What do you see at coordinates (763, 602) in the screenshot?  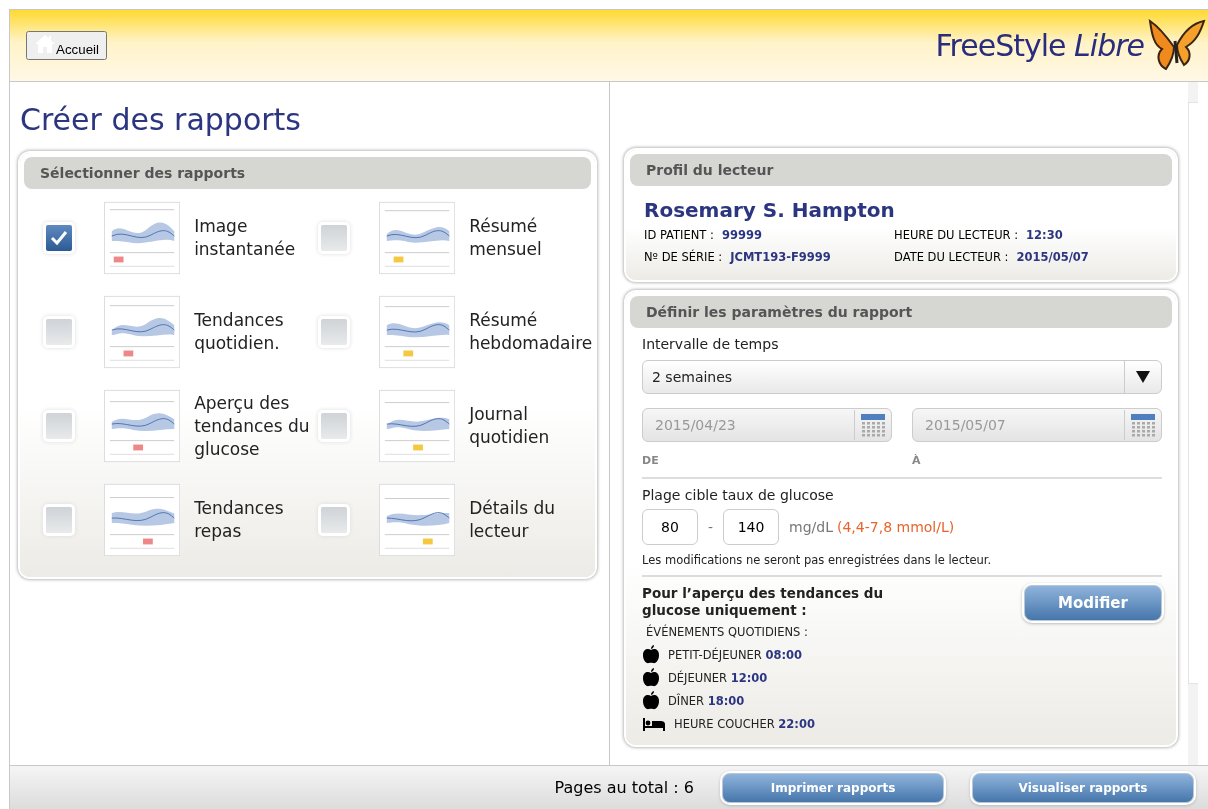 I see `section-heading: Pour l’aperçu des tendances du glucose uniquement :` at bounding box center [763, 602].